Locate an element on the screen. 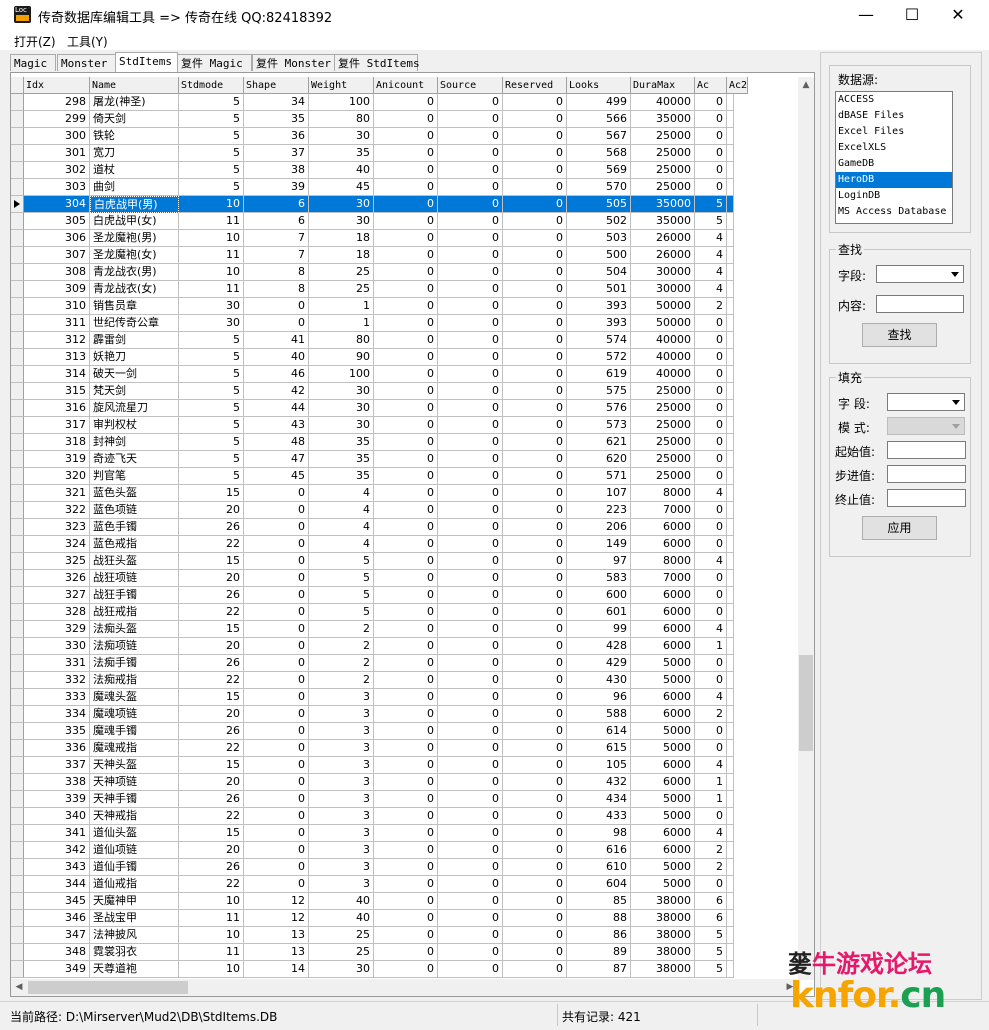 The image size is (989, 1030). table-row: 338 天神项链 20 0 3 0 0 0 432 6000 1 is located at coordinates (404, 782).